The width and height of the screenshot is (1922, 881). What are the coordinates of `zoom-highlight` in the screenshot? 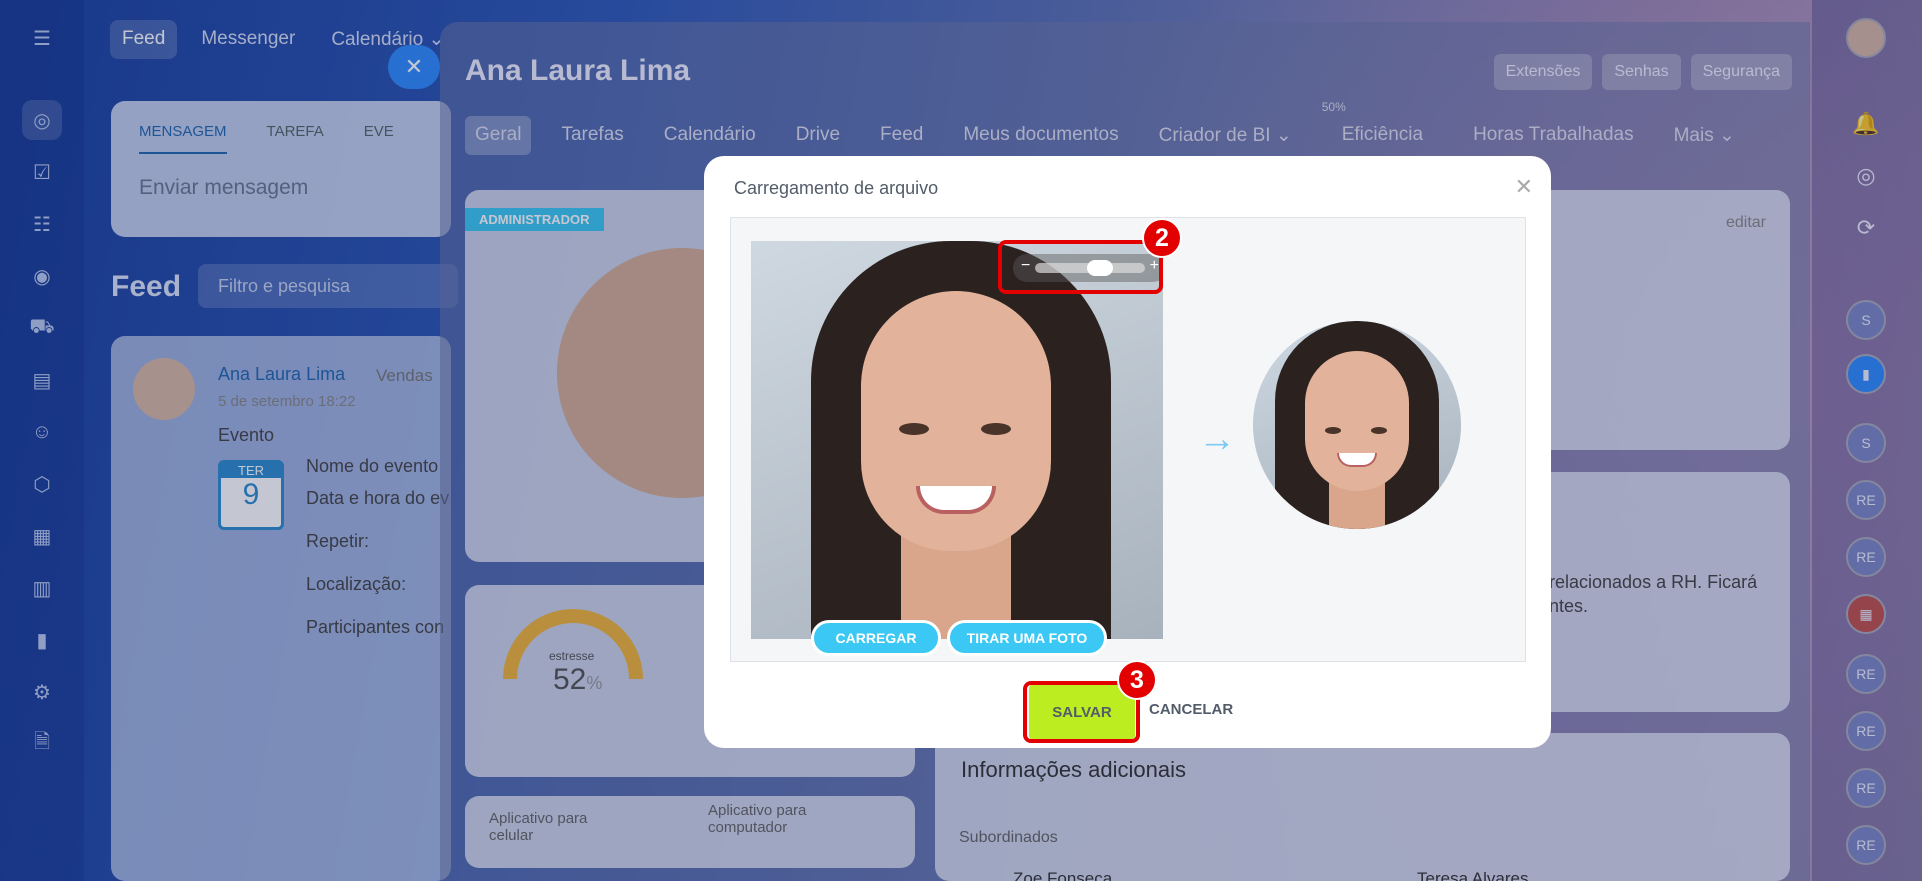 It's located at (1080, 267).